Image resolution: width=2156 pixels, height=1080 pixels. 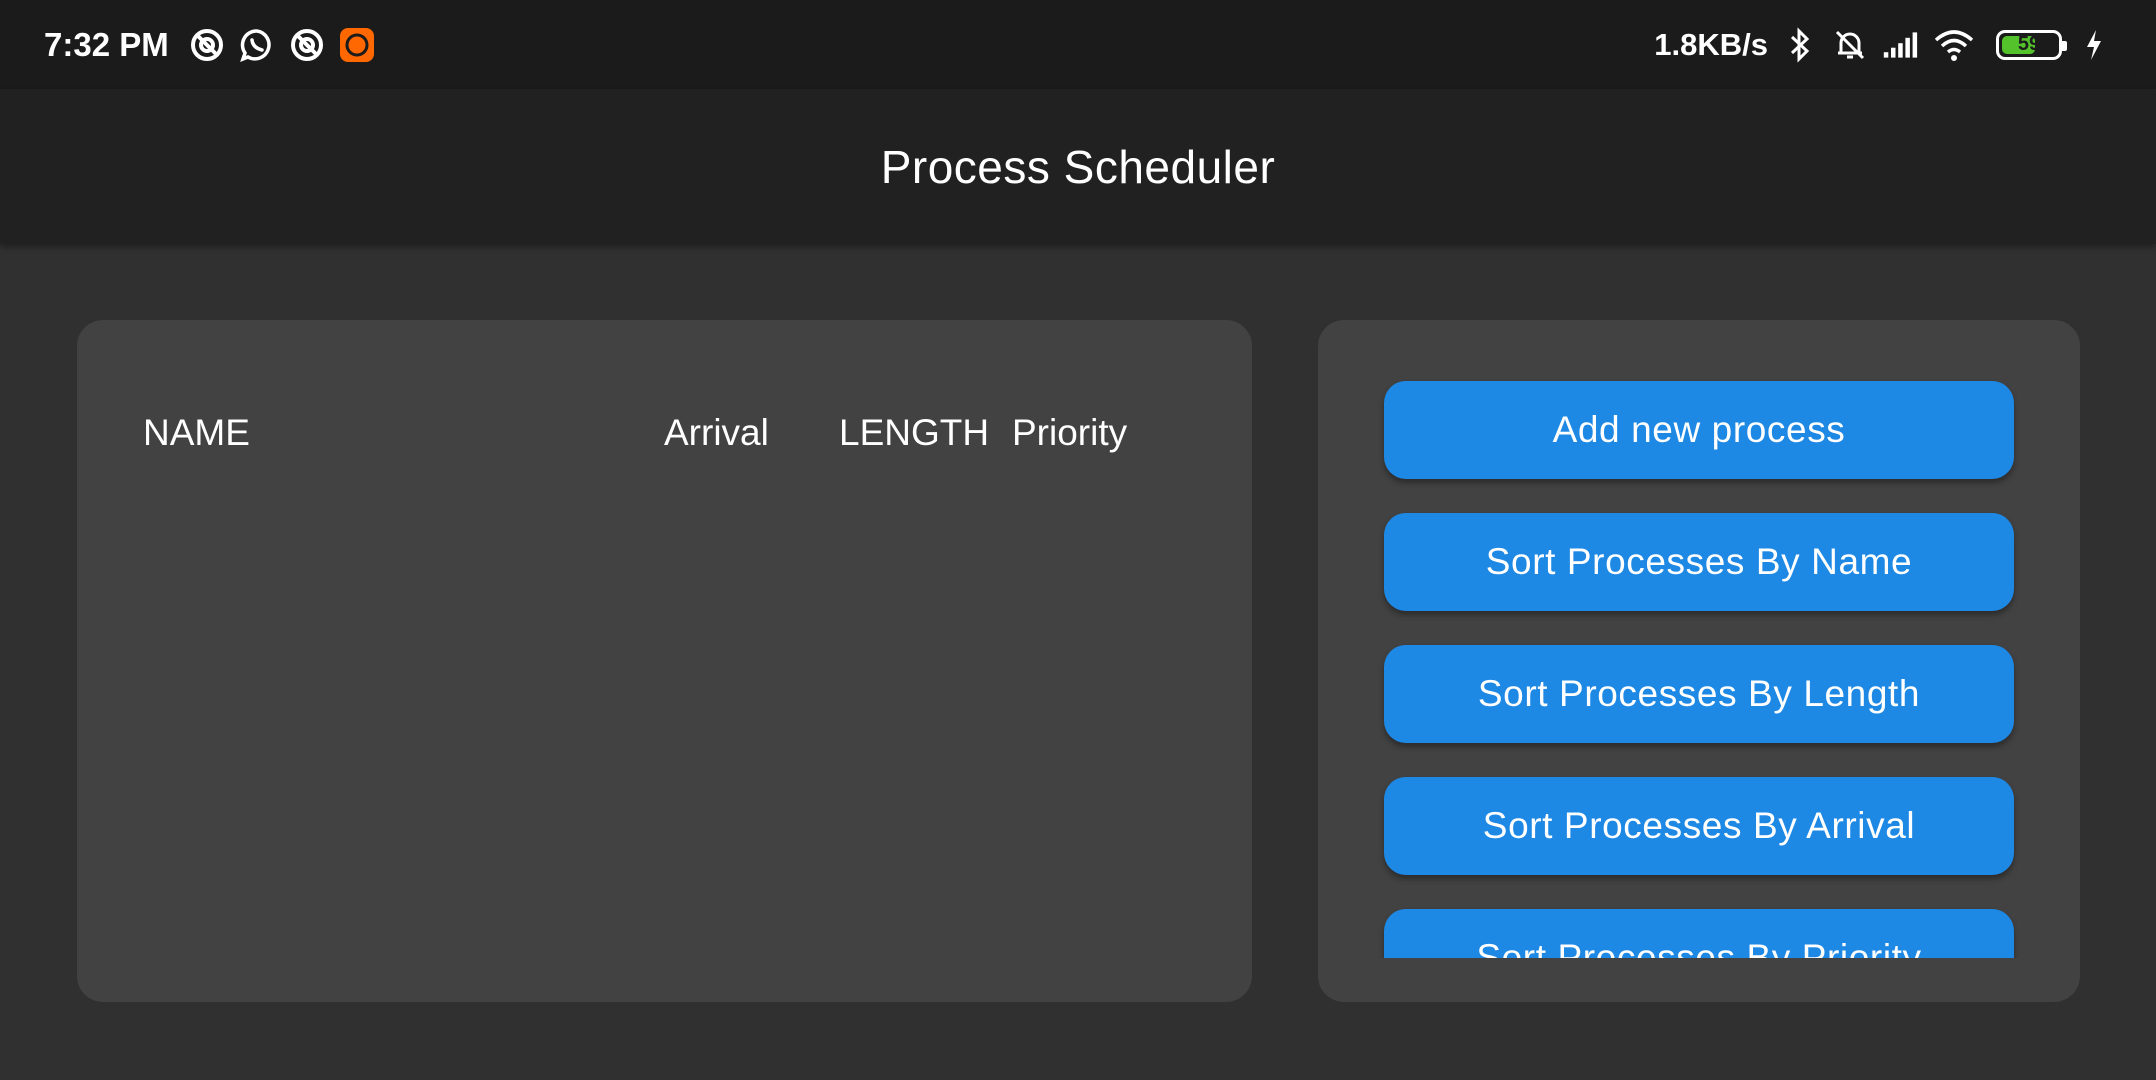 I want to click on charging-icon, so click(x=2094, y=45).